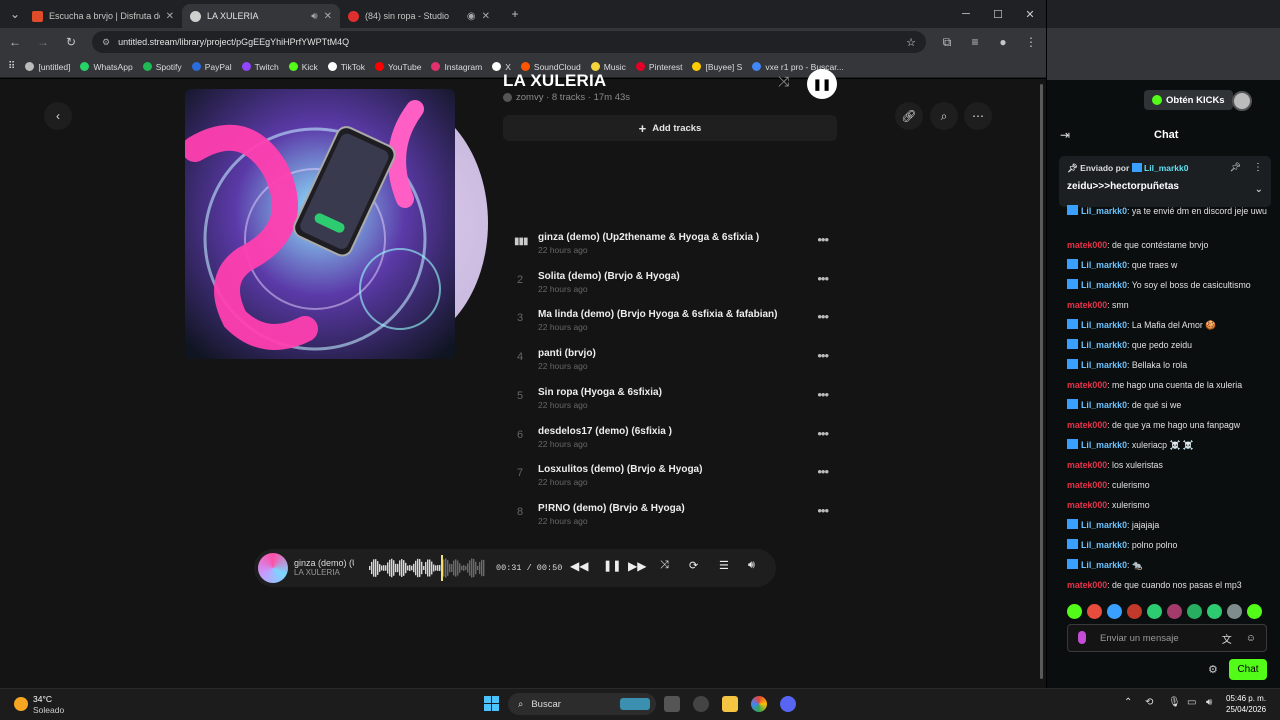 The image size is (1280, 720). I want to click on new-tab-icon: +, so click(515, 14).